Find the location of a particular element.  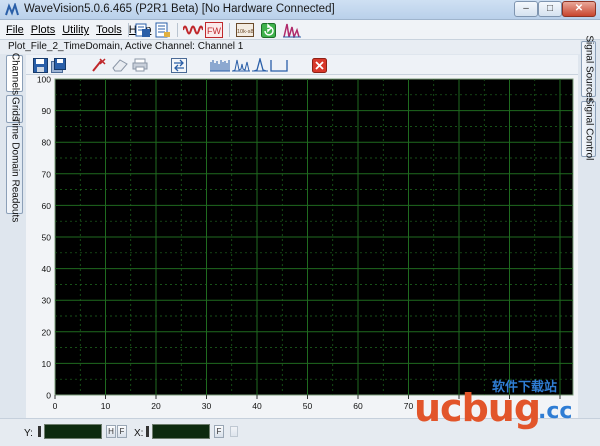

y-tick-label: 40 is located at coordinates (47, 269).